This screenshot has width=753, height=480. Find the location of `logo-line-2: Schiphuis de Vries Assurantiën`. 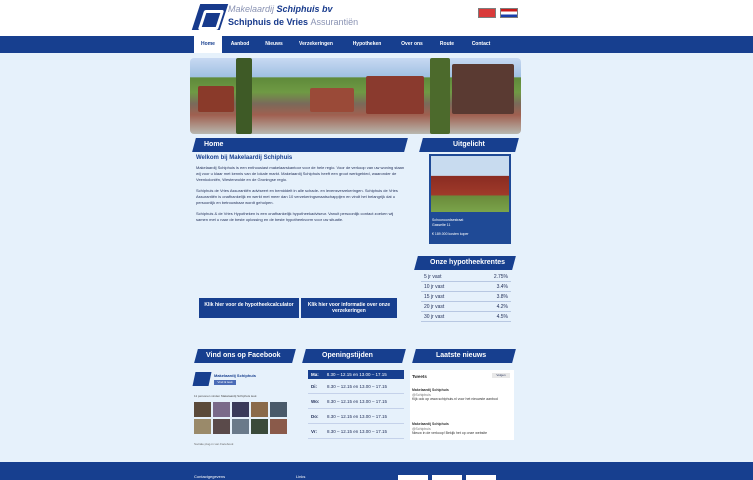

logo-line-2: Schiphuis de Vries Assurantiën is located at coordinates (293, 22).